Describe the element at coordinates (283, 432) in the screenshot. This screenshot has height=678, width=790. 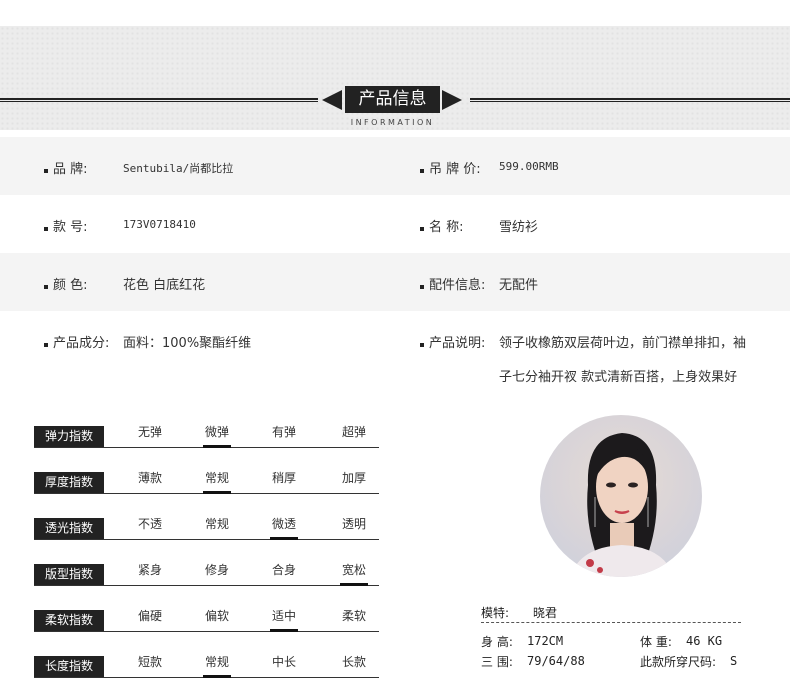
I see `index-option: 有弹` at that location.